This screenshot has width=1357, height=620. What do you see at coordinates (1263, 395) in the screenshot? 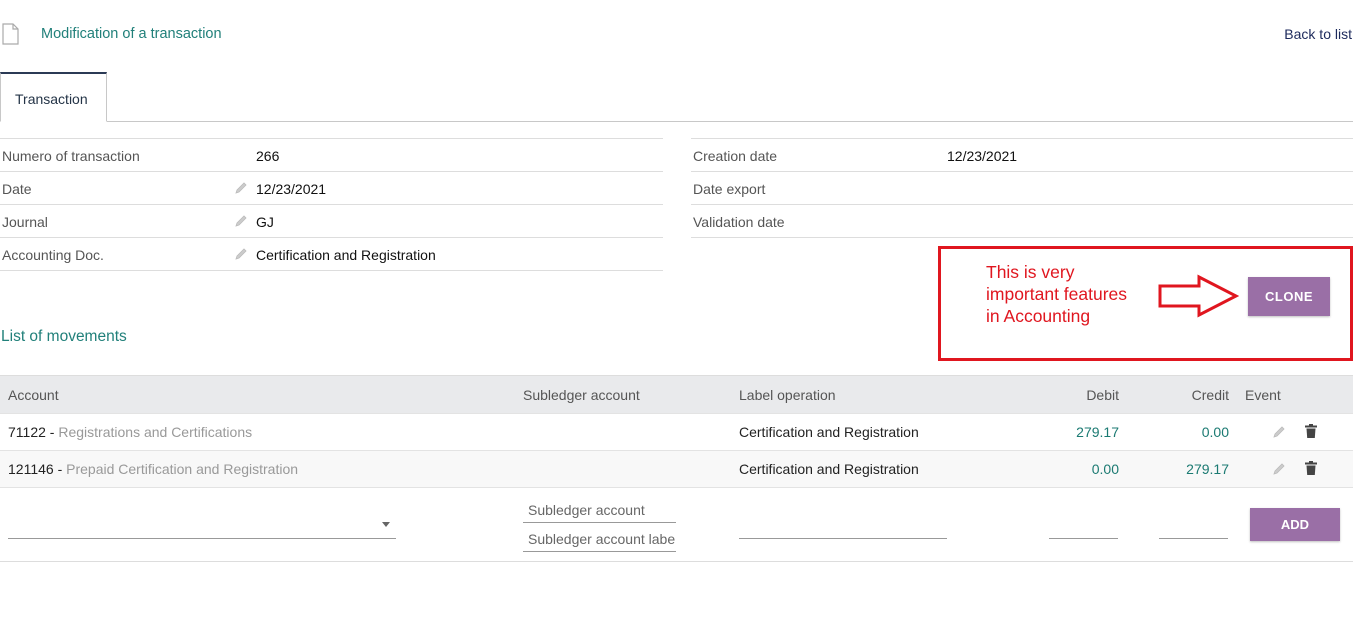
I see `column-header-event: Event` at bounding box center [1263, 395].